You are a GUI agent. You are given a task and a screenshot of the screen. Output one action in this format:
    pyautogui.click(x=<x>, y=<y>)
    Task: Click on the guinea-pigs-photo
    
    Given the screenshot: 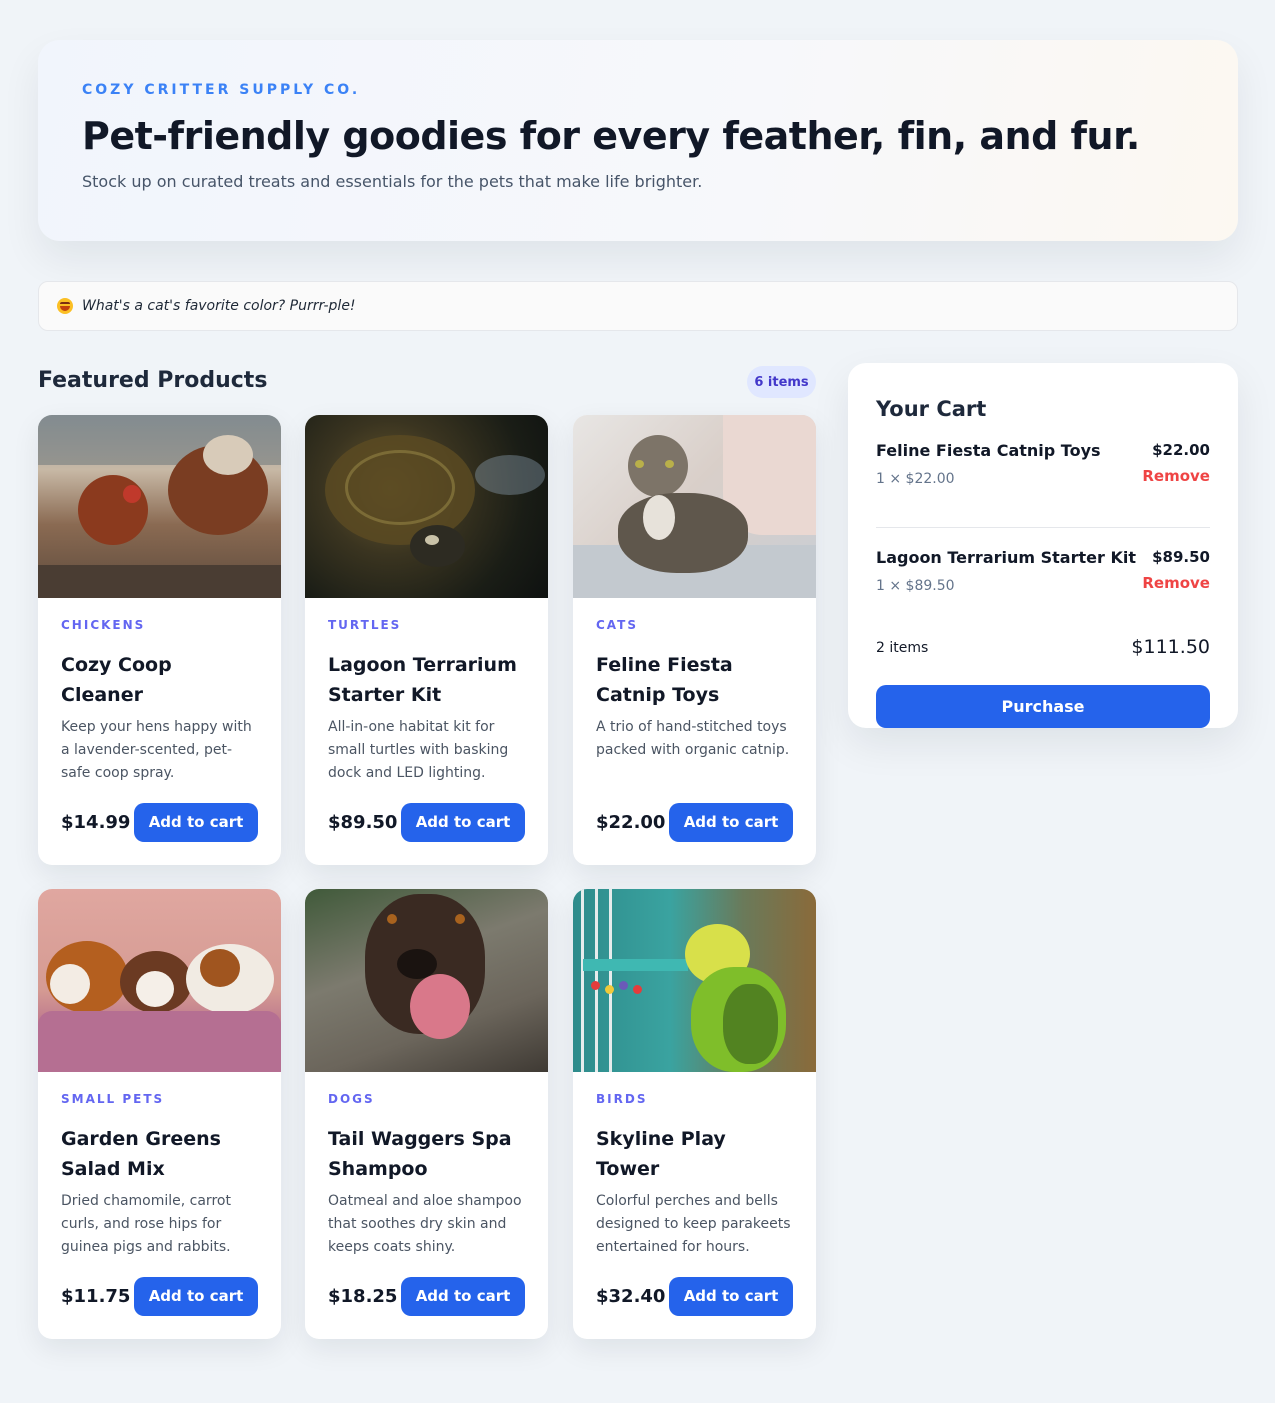 What is the action you would take?
    pyautogui.click(x=159, y=980)
    